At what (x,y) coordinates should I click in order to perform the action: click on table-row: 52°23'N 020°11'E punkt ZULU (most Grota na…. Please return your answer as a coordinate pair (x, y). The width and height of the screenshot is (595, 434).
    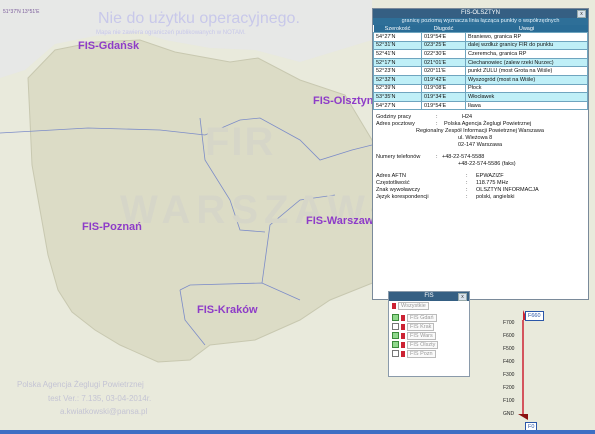
    Looking at the image, I should click on (480, 71).